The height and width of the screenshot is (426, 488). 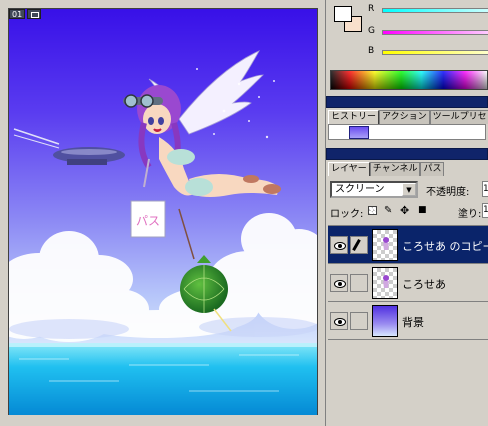 I want to click on color-panel: R 2 G 2 B 2, so click(x=407, y=48).